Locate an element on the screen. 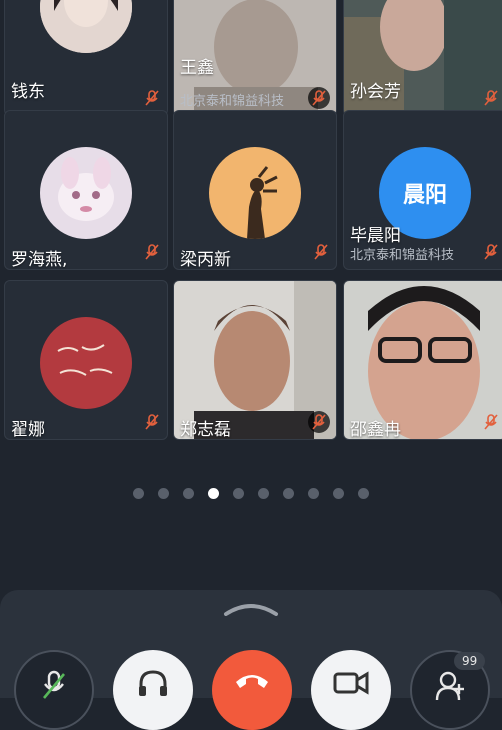 This screenshot has width=502, height=730. participant-name: 王鑫 is located at coordinates (197, 68).